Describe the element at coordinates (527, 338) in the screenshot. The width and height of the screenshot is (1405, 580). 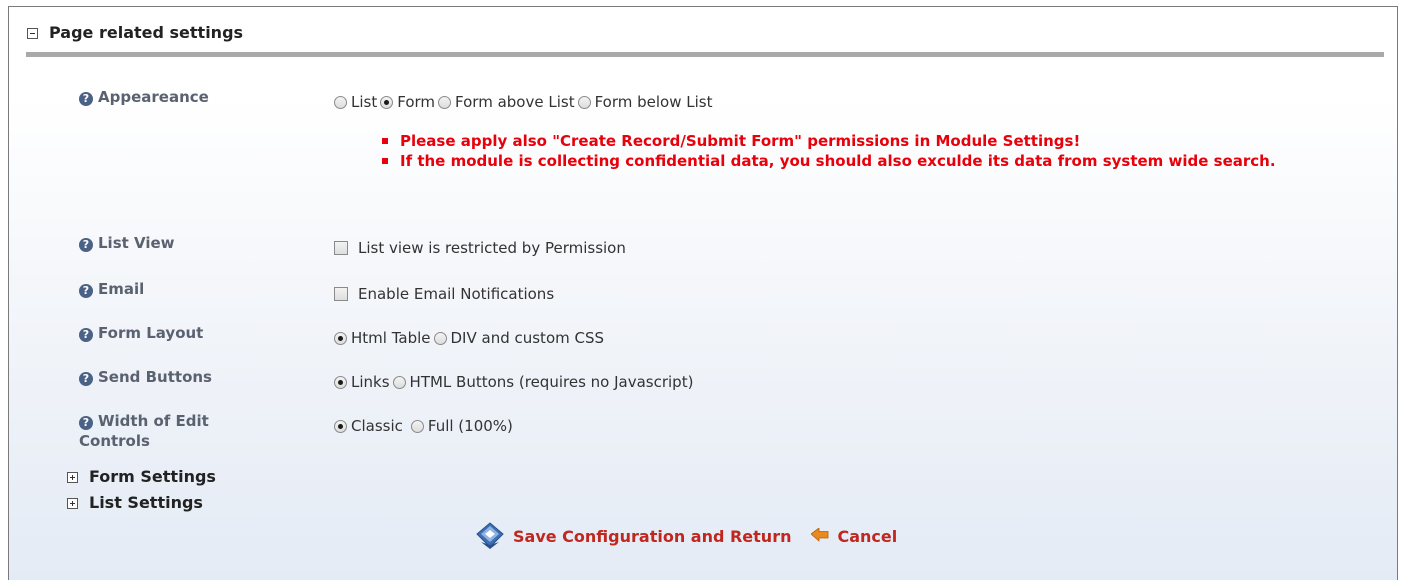
I see `radio-label: DIV and custom CSS` at that location.